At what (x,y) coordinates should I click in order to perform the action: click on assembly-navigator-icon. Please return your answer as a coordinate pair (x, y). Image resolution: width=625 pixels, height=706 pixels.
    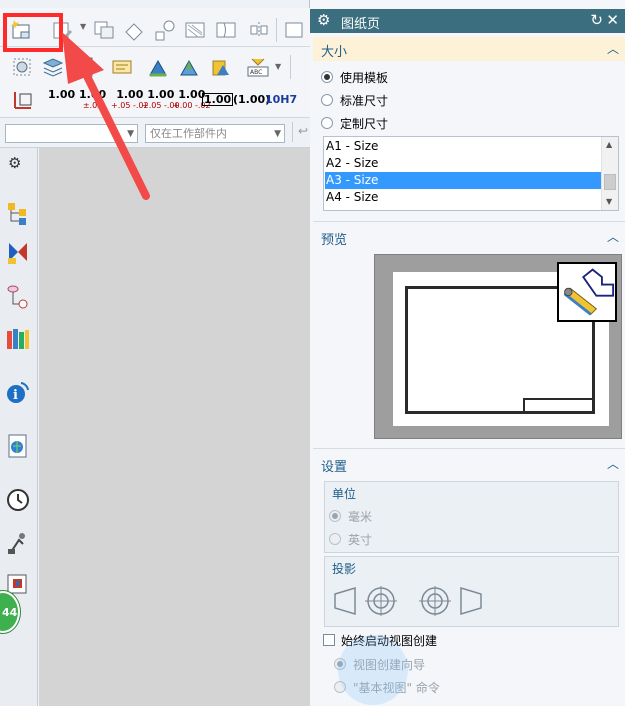
    Looking at the image, I should click on (18, 213).